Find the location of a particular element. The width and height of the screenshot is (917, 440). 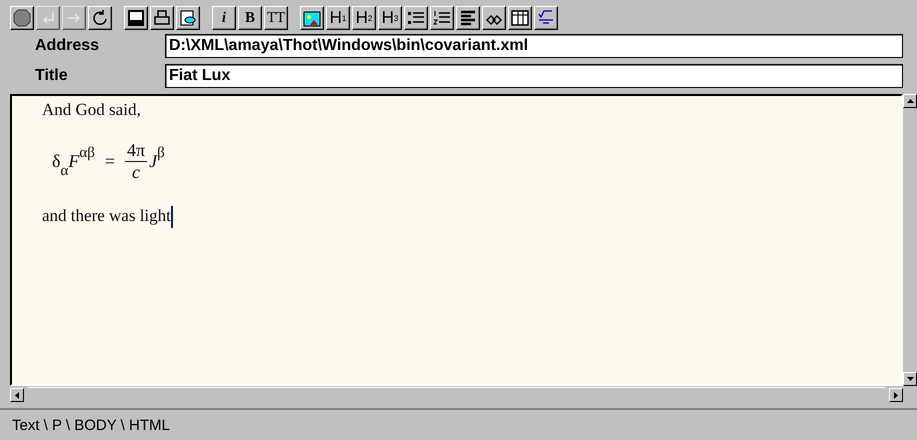

math-symbol: = is located at coordinates (109, 161).